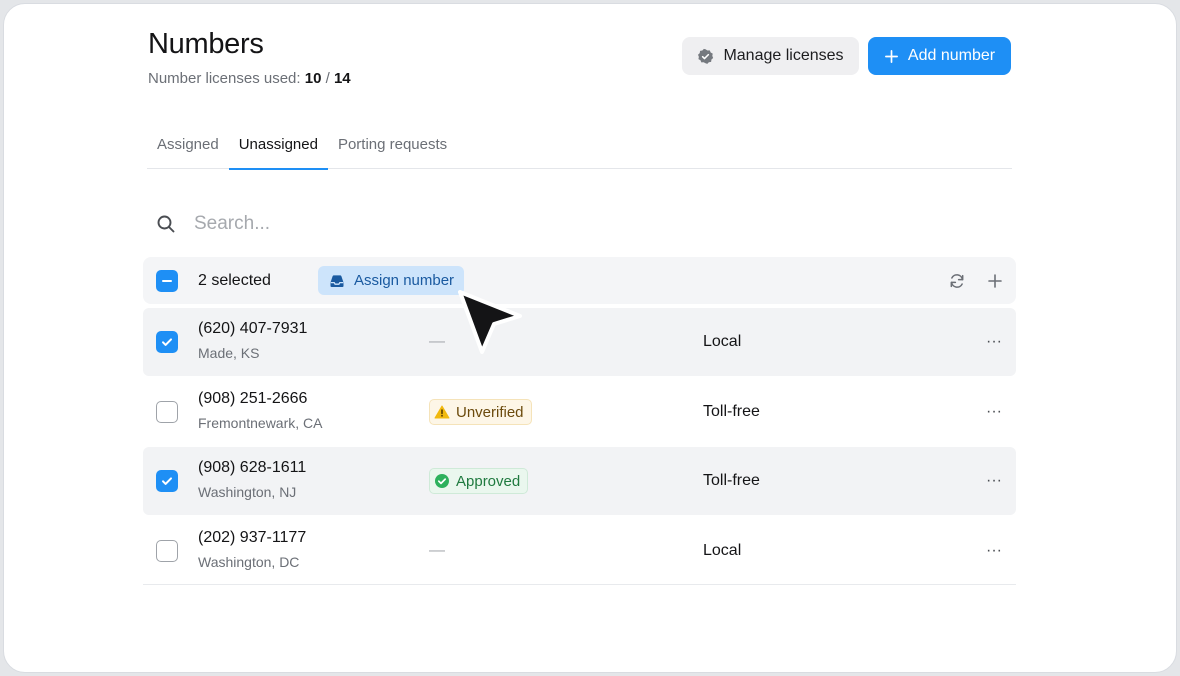 The image size is (1180, 676). Describe the element at coordinates (957, 281) in the screenshot. I see `refresh-icon` at that location.